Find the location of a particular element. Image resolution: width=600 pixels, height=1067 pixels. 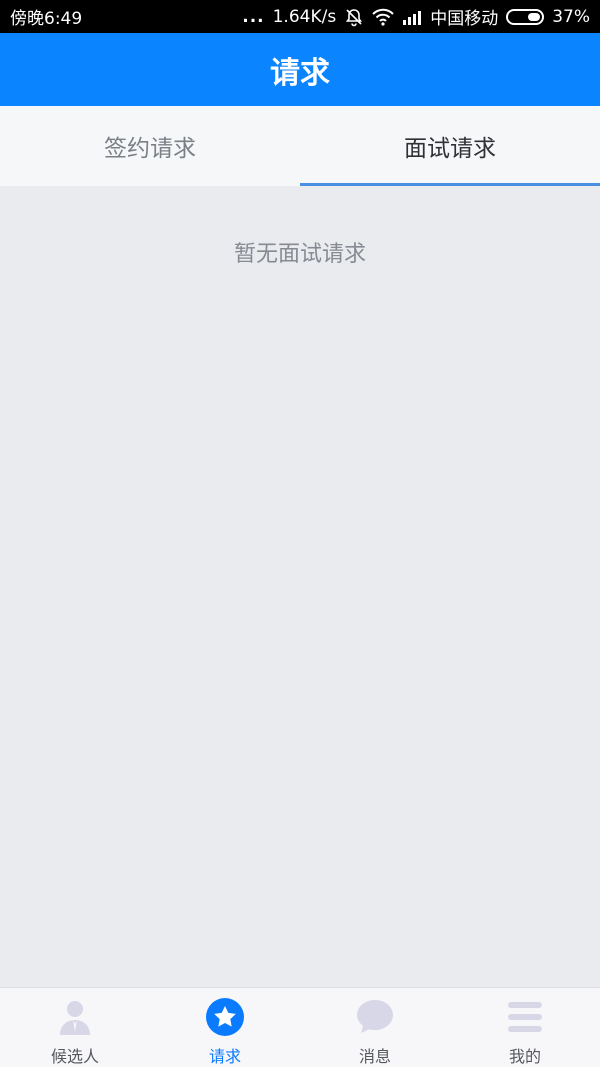

page-title: 请求 is located at coordinates (300, 73).